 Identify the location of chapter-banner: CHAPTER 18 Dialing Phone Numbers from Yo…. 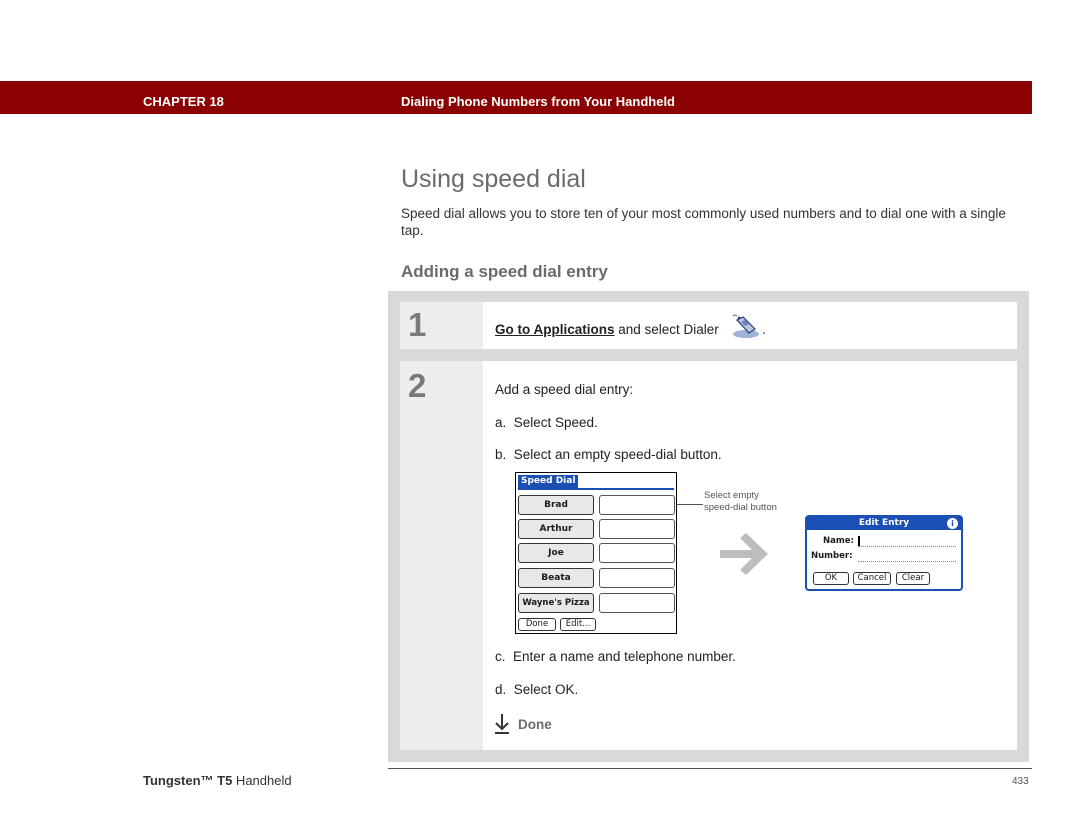
(516, 97).